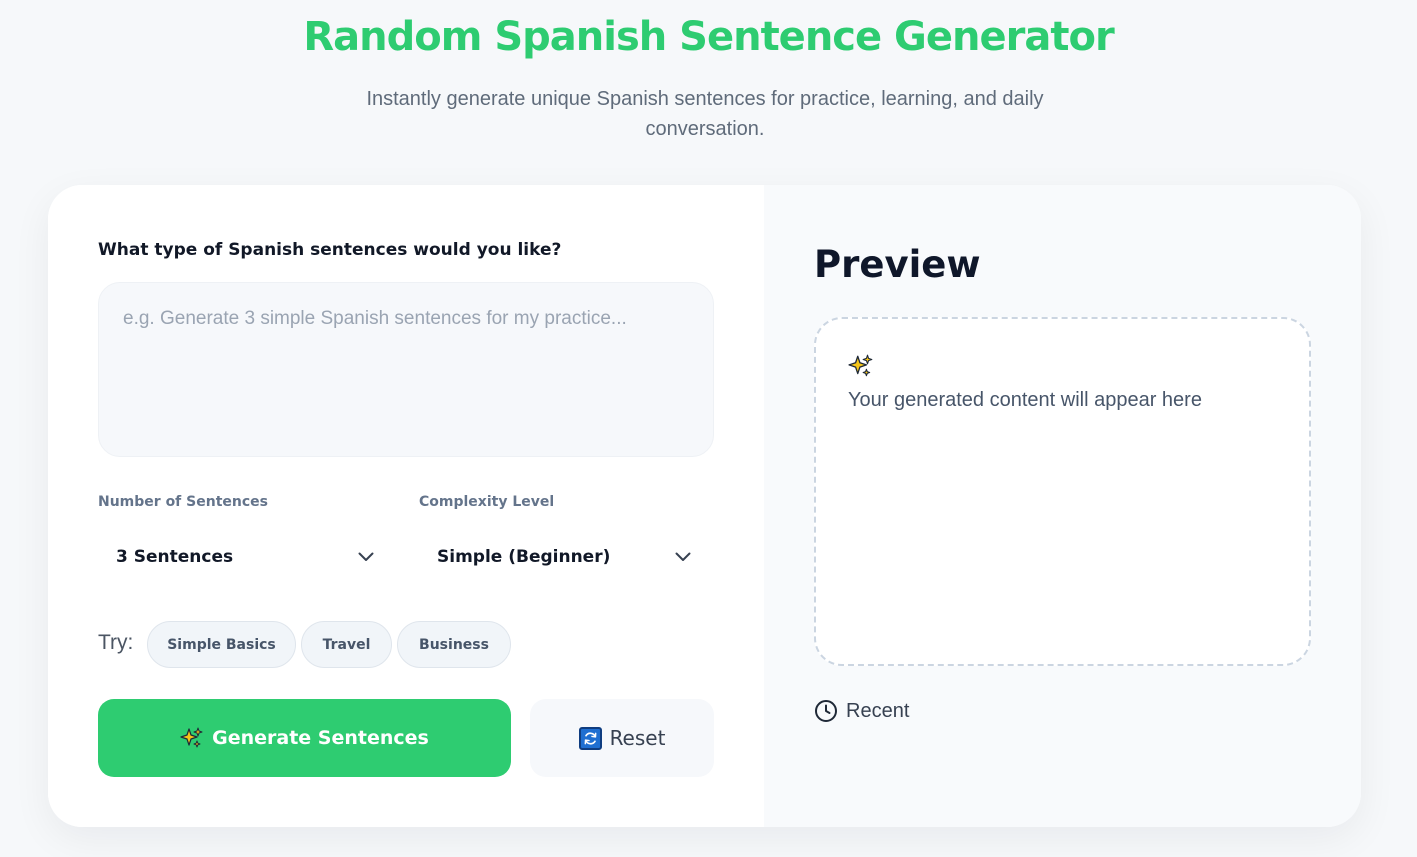  I want to click on complexity-select: Simple (Beginner), so click(564, 557).